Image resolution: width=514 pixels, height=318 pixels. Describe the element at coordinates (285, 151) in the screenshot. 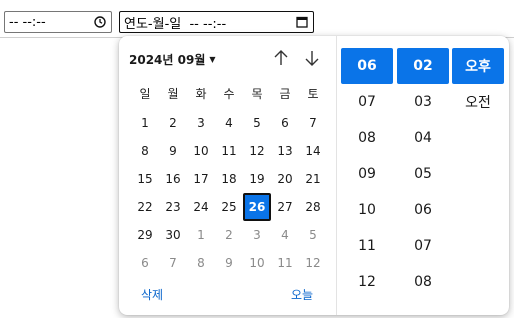

I see `day-cell: 13` at that location.